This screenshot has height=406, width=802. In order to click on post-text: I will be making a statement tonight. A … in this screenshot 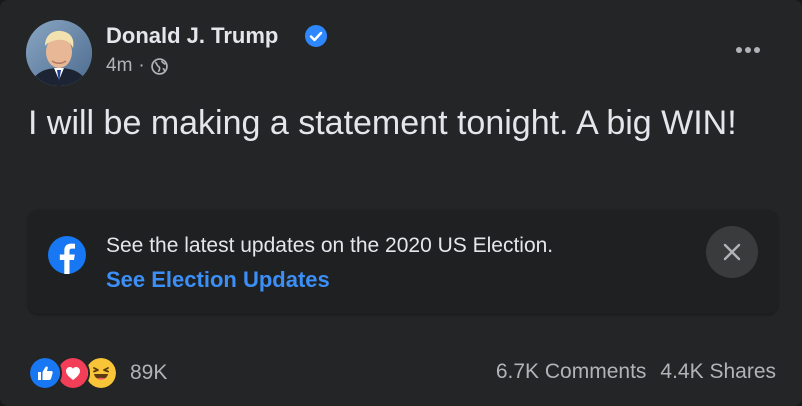, I will do `click(382, 123)`.